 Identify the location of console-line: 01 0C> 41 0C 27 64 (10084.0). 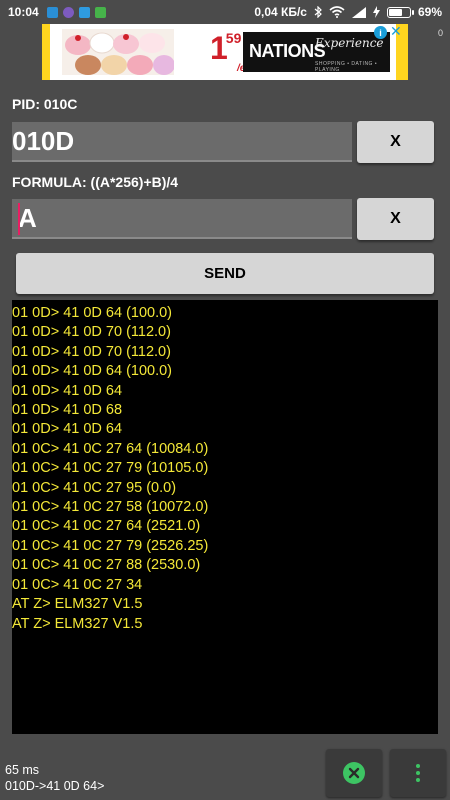
(110, 448).